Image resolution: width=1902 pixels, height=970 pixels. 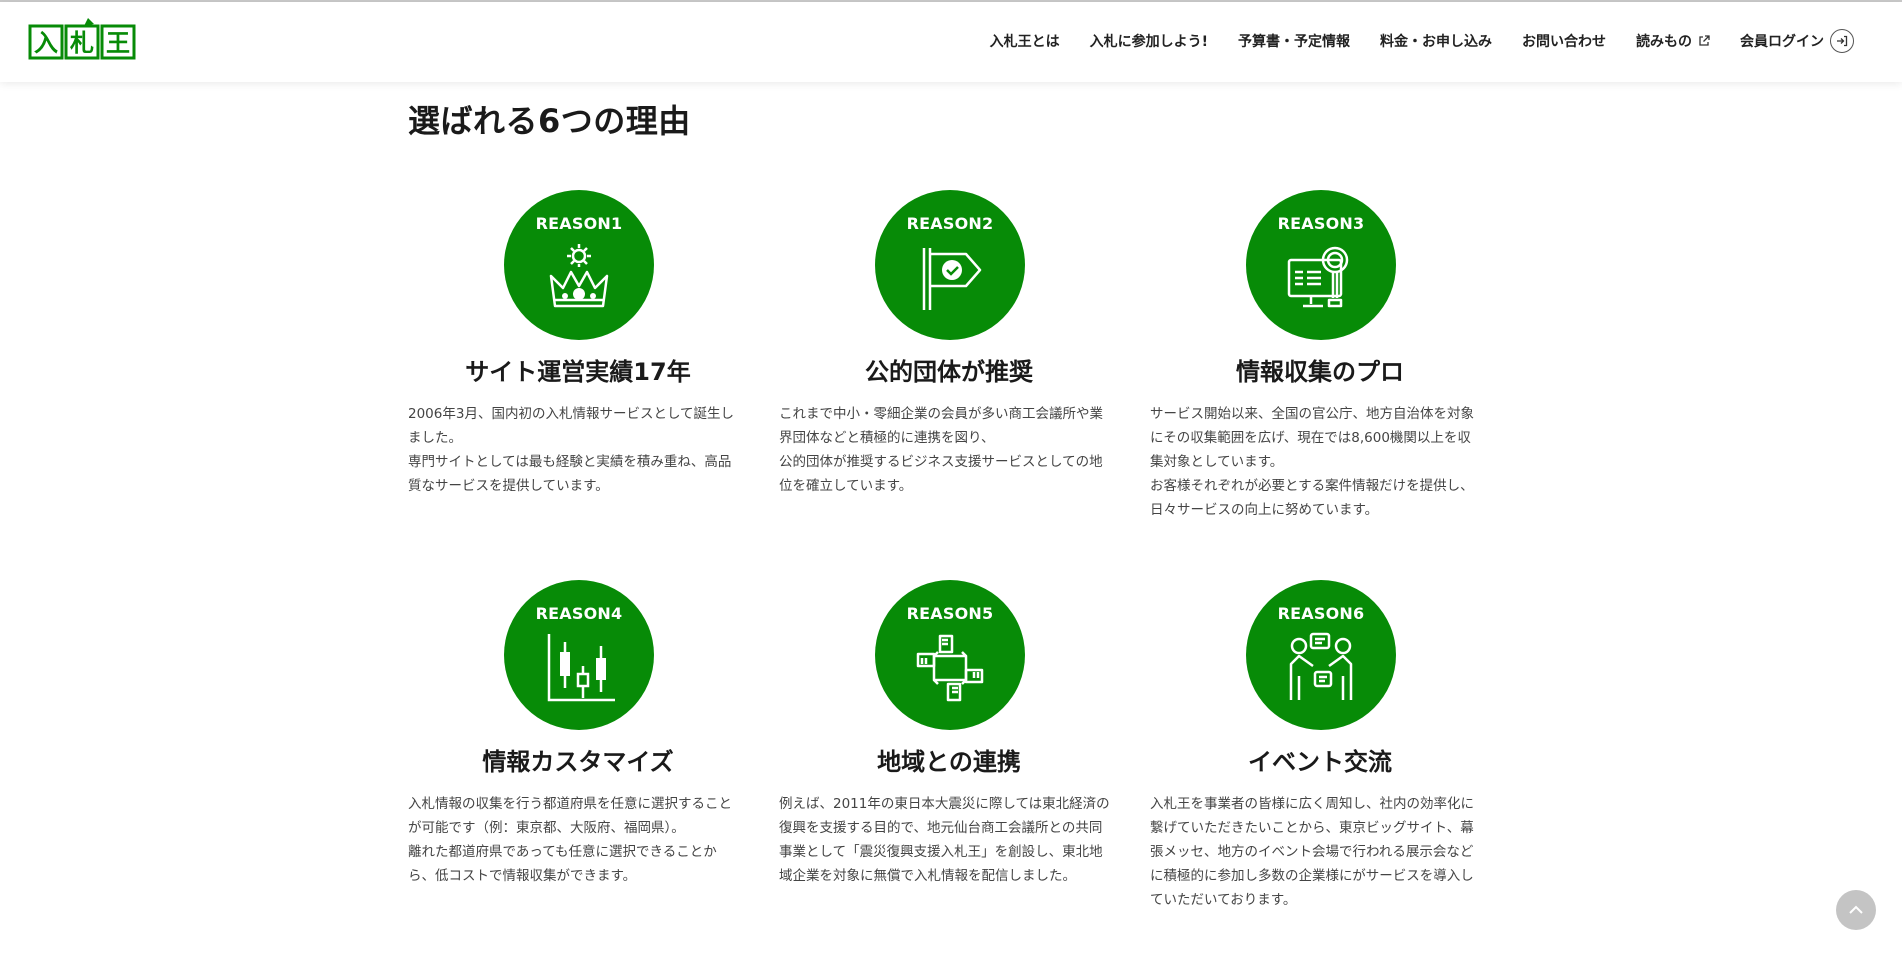 I want to click on logo-char-3: 王, so click(x=118, y=43).